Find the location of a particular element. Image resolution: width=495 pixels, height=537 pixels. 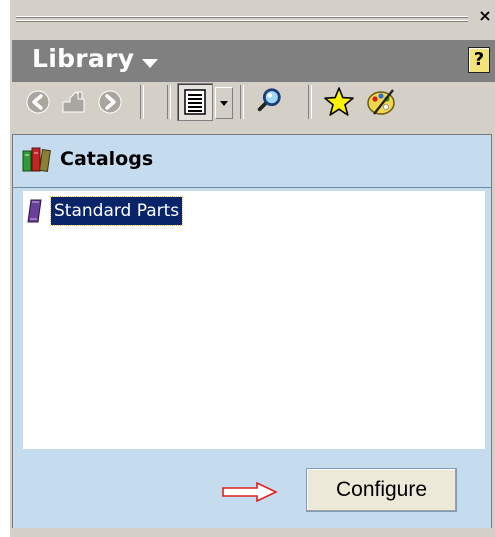

back-arrow-icon is located at coordinates (38, 102).